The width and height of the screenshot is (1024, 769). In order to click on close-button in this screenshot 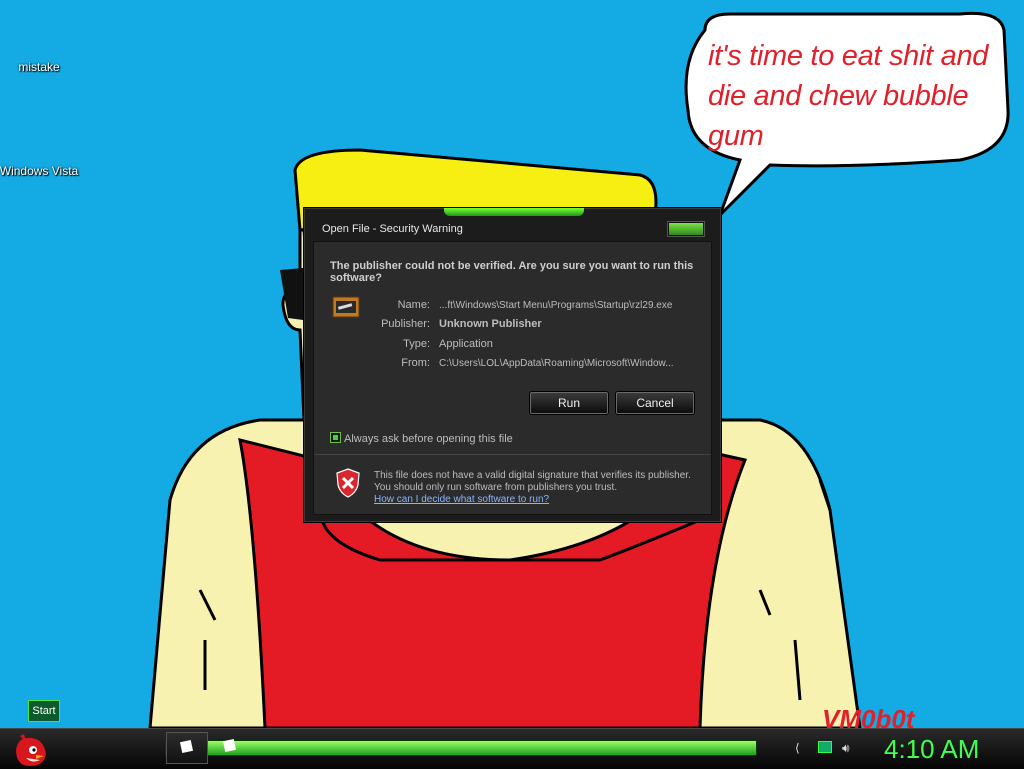, I will do `click(686, 229)`.